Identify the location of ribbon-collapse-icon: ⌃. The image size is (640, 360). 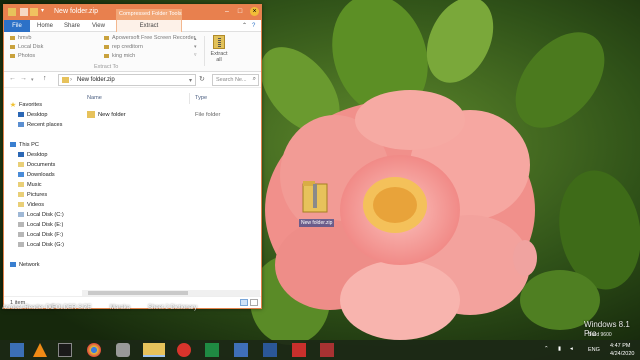
(244, 26).